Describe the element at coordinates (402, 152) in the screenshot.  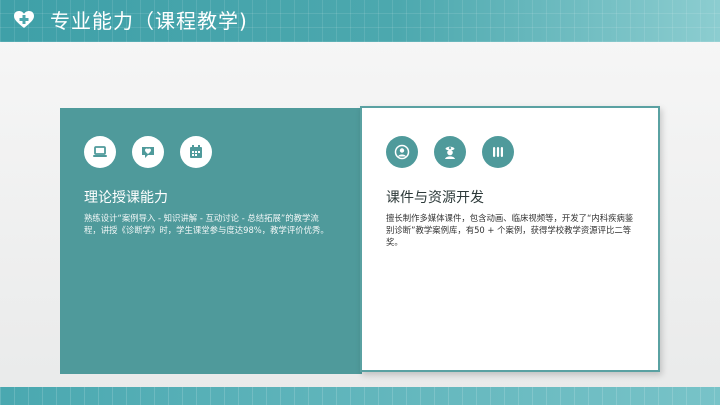
I see `doctor-icon` at that location.